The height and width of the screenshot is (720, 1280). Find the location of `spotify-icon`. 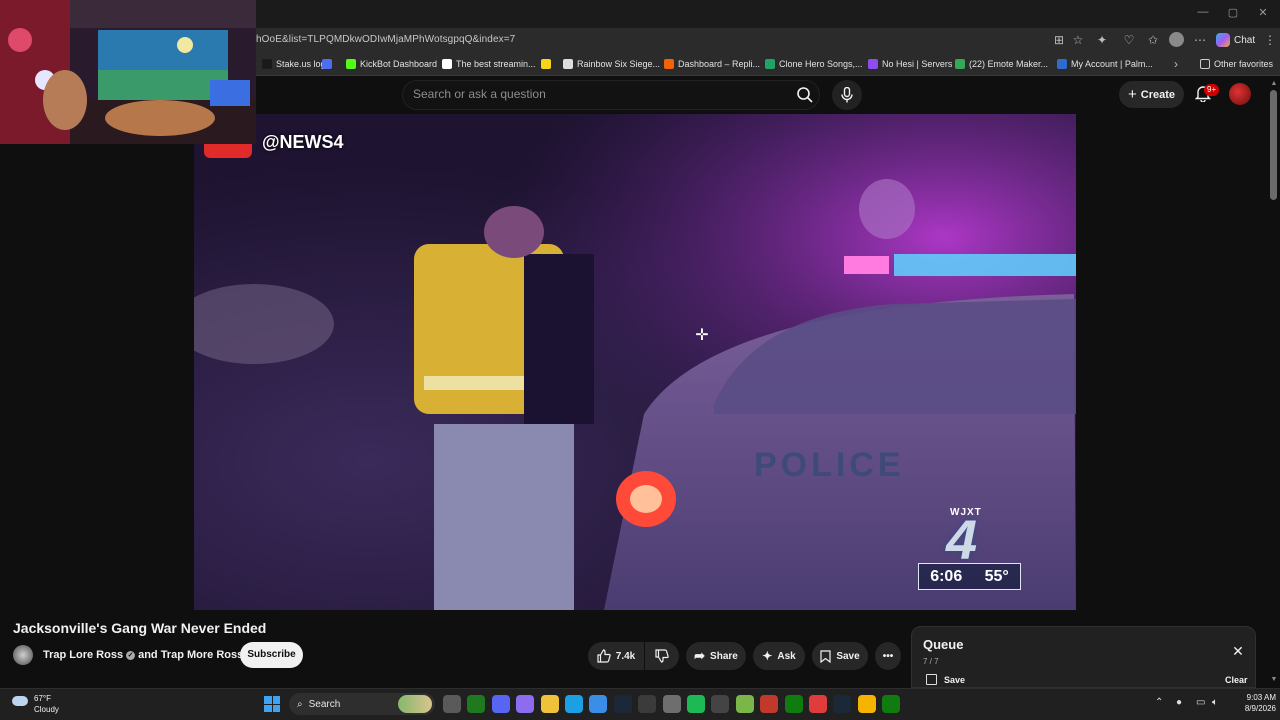

spotify-icon is located at coordinates (696, 704).